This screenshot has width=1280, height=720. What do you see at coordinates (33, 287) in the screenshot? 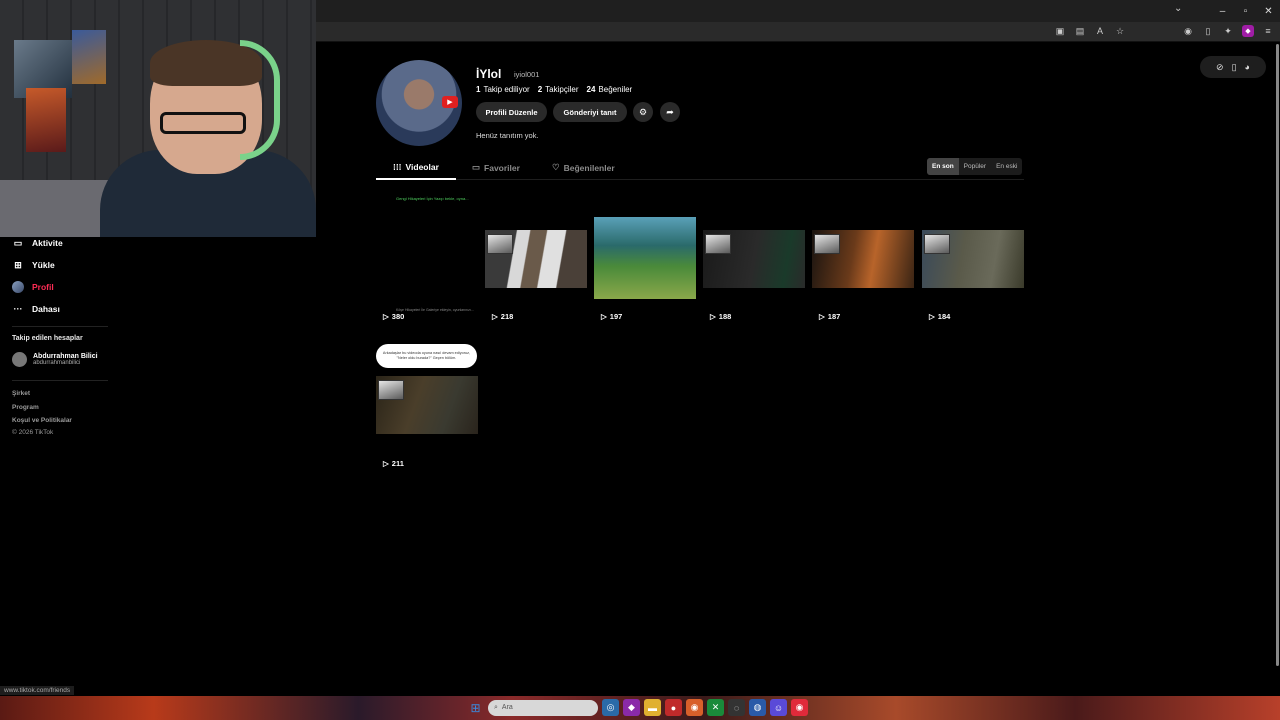
I see `sidebar-item-profile: Profil` at bounding box center [33, 287].